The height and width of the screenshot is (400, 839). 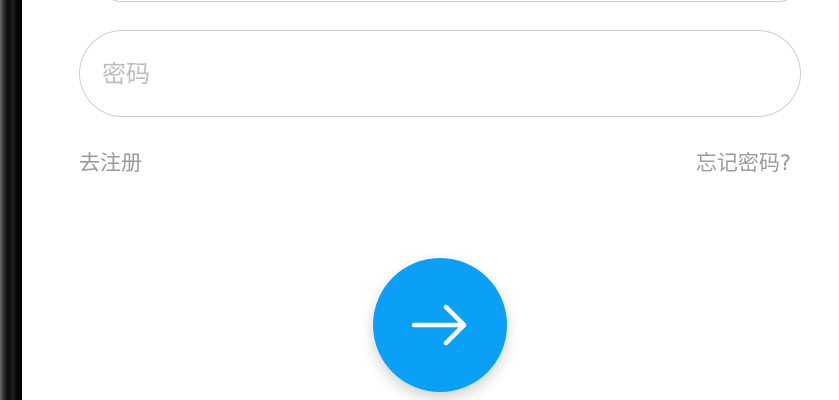 I want to click on username-field, so click(x=450, y=1).